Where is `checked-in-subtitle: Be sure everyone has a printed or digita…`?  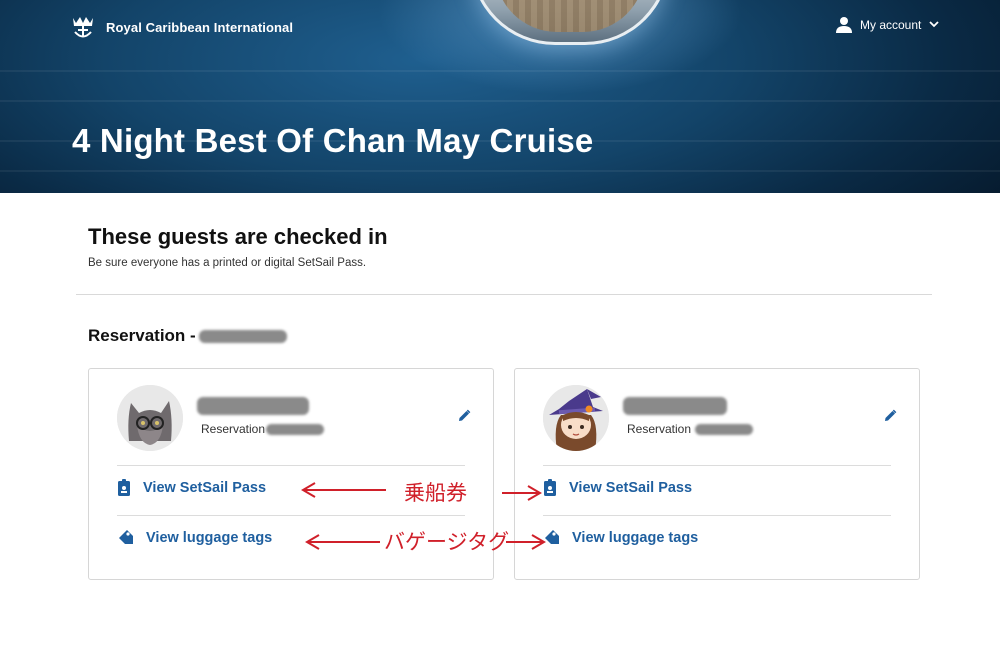
checked-in-subtitle: Be sure everyone has a printed or digita… is located at coordinates (227, 263).